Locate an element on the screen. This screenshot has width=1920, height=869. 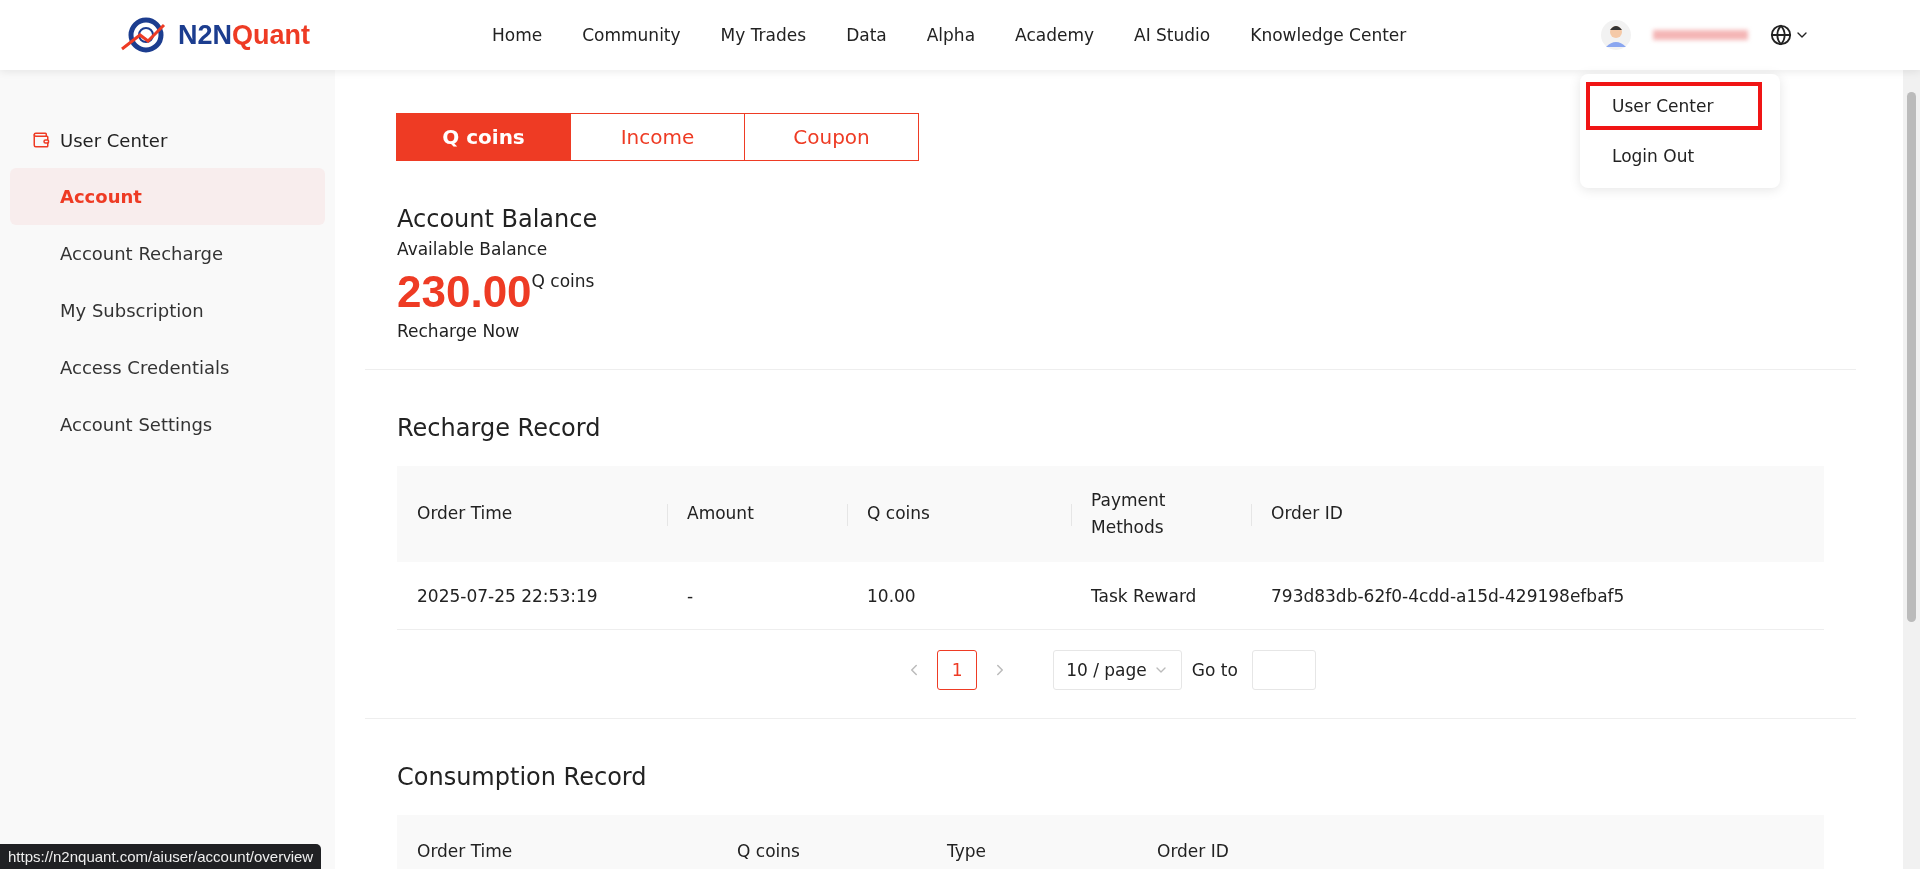
goto-label: Go to is located at coordinates (1214, 670).